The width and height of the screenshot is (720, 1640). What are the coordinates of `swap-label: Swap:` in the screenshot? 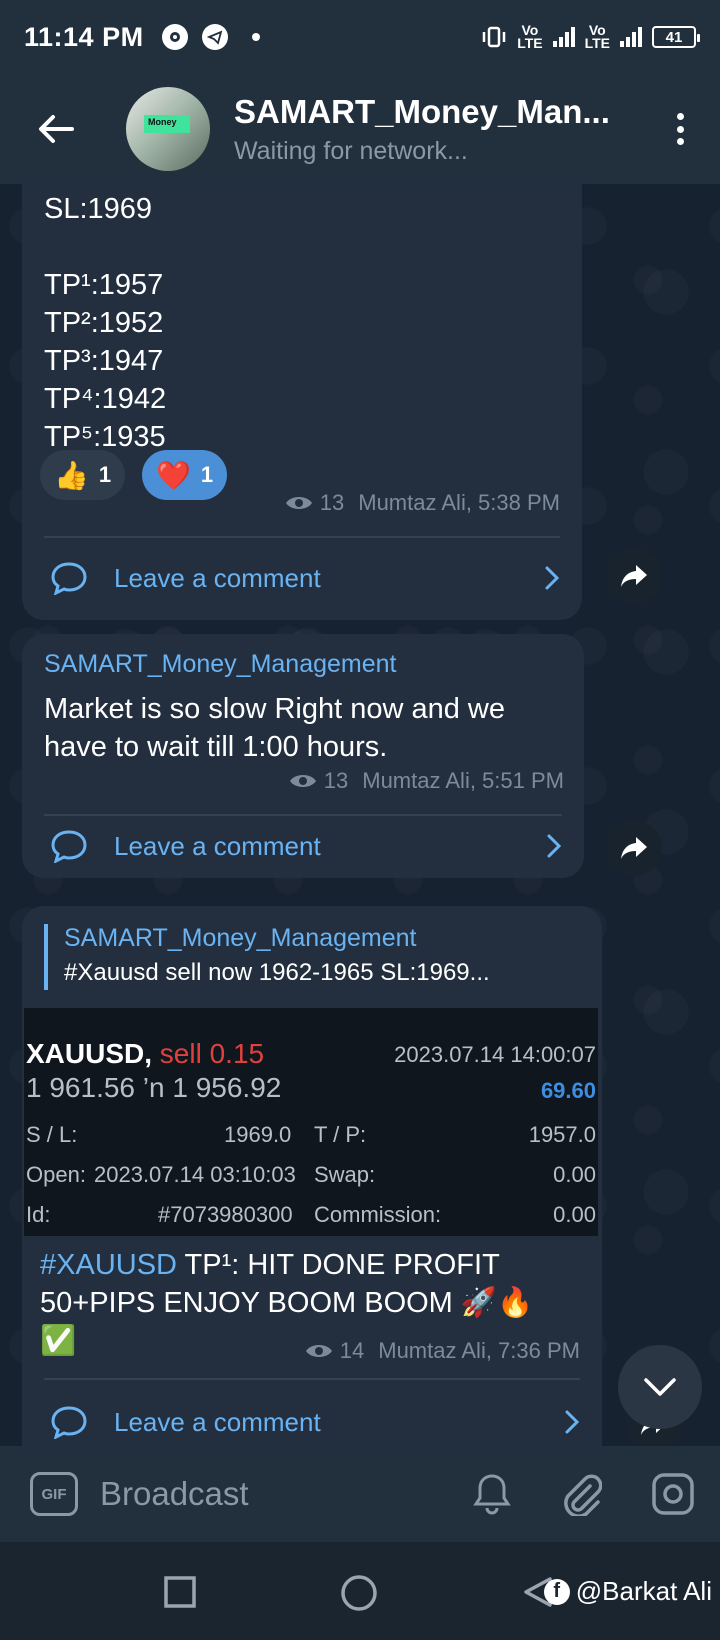 It's located at (345, 1174).